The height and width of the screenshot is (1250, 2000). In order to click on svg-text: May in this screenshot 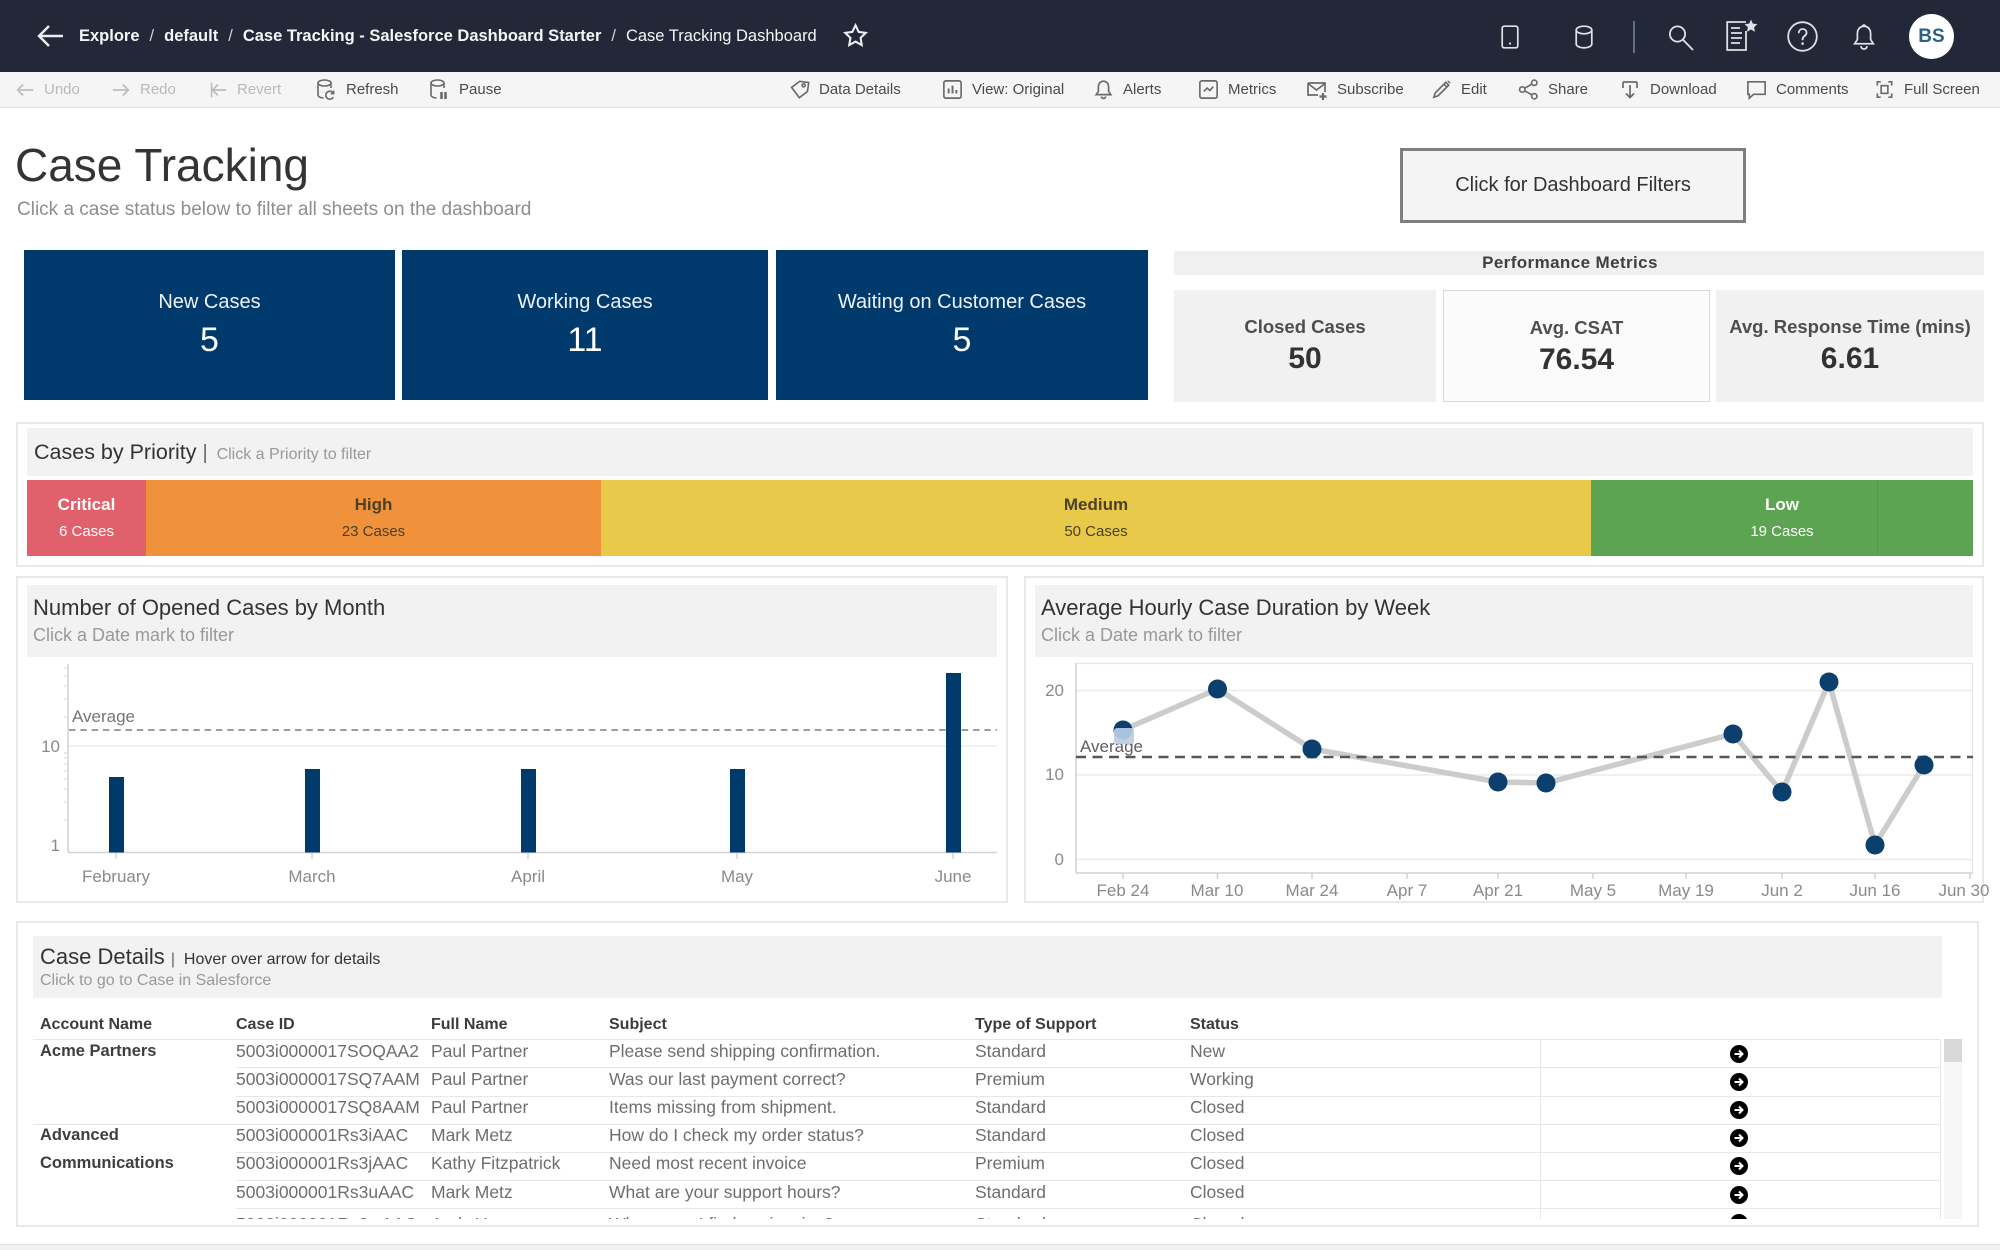, I will do `click(737, 876)`.